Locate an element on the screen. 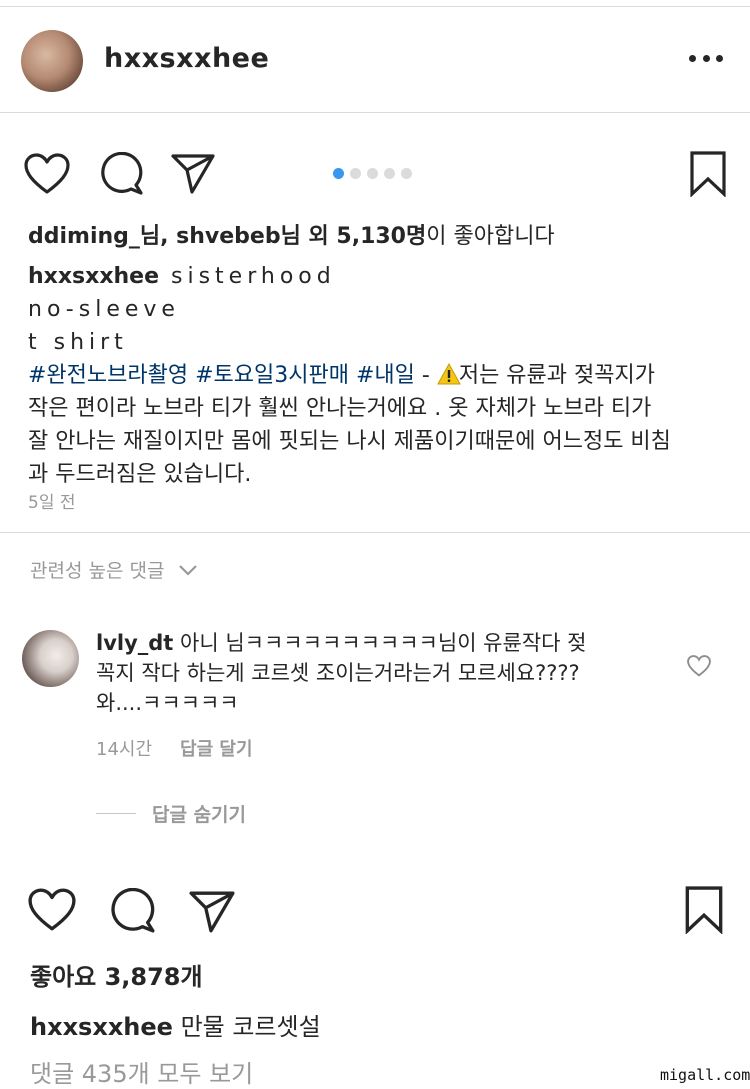 The height and width of the screenshot is (1089, 750). comment-meta: 14시간 답글 달기 is located at coordinates (174, 748).